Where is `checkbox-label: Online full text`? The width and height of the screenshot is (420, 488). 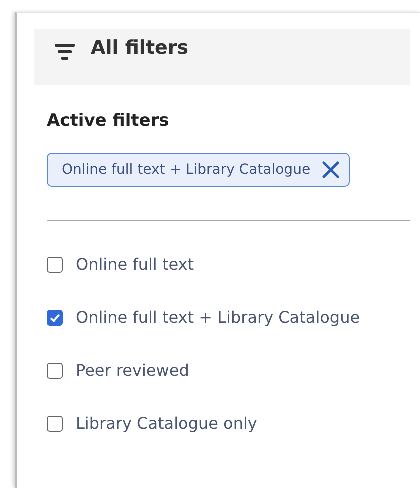
checkbox-label: Online full text is located at coordinates (135, 264).